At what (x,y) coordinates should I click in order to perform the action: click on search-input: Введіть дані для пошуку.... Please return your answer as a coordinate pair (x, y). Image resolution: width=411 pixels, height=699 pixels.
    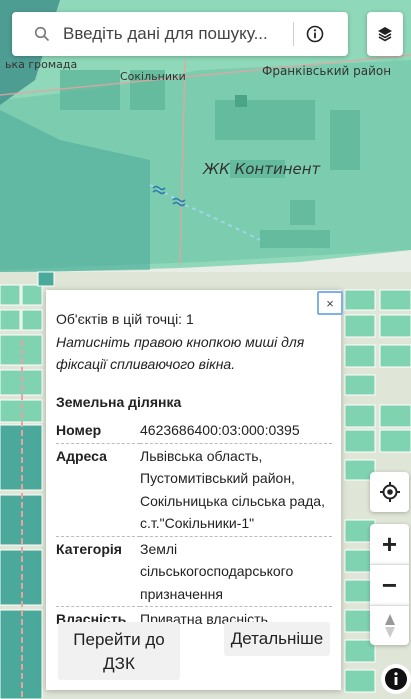
    Looking at the image, I should click on (172, 34).